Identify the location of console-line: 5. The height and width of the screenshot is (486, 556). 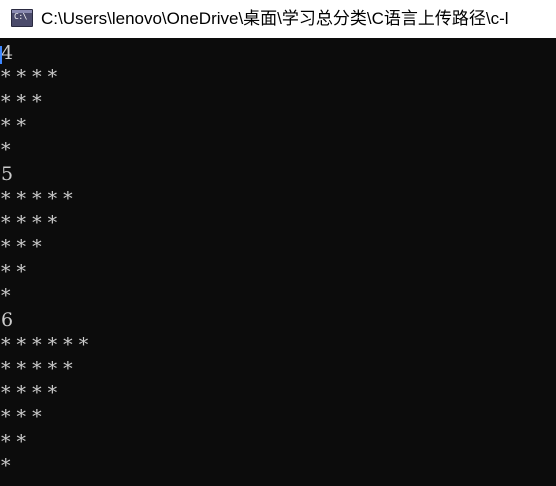
(7, 174).